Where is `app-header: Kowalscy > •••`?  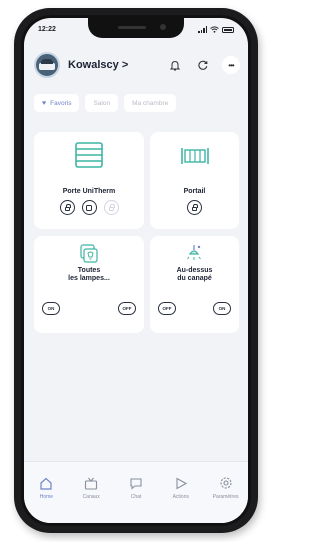 app-header: Kowalscy > ••• is located at coordinates (137, 65).